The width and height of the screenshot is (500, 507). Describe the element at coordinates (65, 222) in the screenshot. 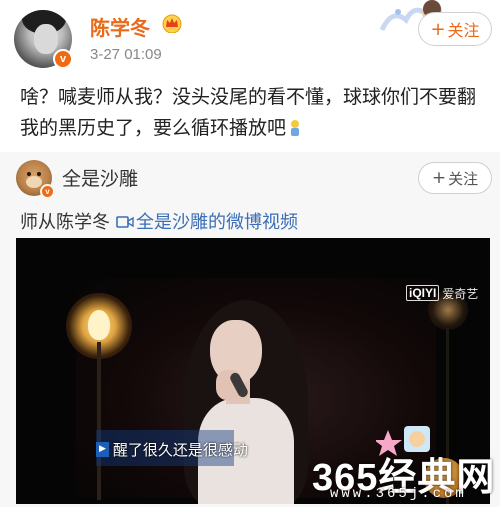

I see `retweet-text-prefix: 师从陈学冬` at that location.